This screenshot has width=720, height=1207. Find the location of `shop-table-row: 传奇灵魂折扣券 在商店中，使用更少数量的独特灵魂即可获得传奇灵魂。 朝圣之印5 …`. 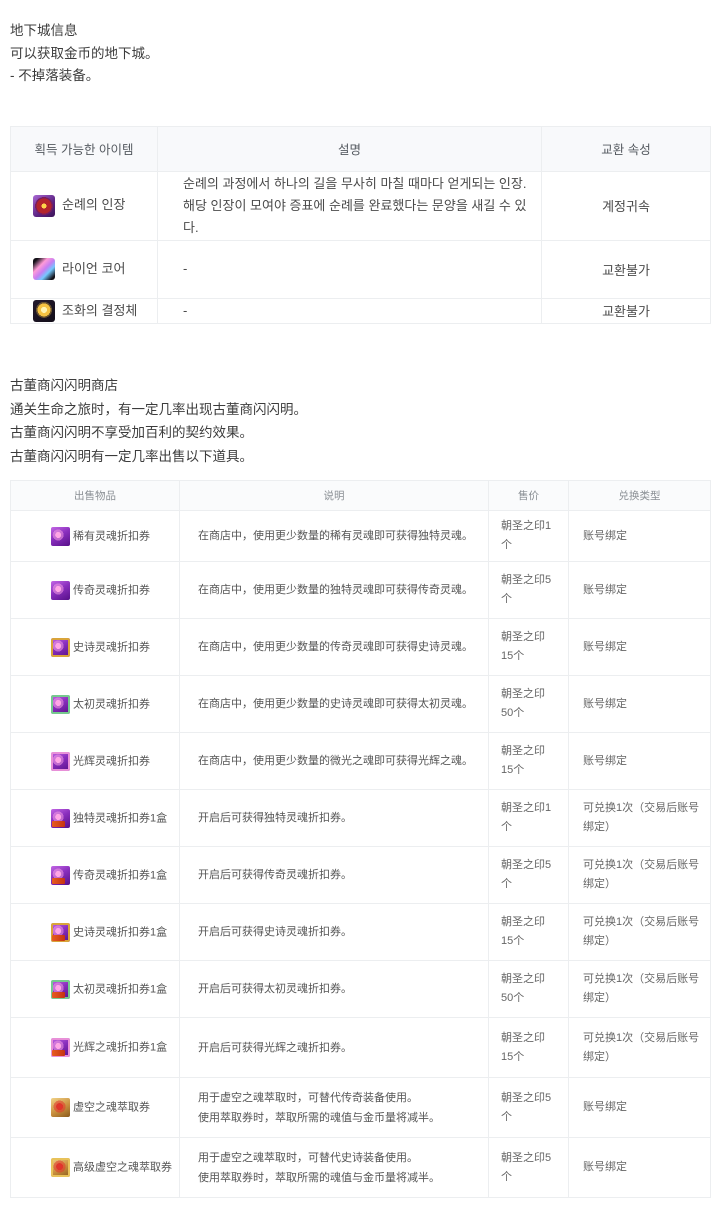

shop-table-row: 传奇灵魂折扣券 在商店中，使用更少数量的独特灵魂即可获得传奇灵魂。 朝圣之印5 … is located at coordinates (360, 590).